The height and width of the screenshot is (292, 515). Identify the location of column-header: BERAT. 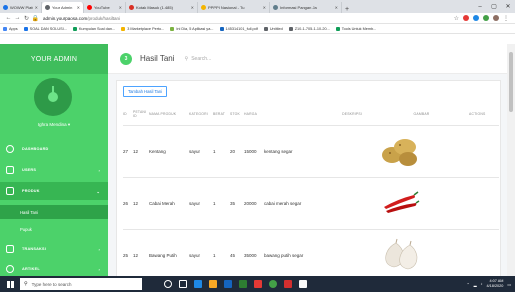
(221, 114).